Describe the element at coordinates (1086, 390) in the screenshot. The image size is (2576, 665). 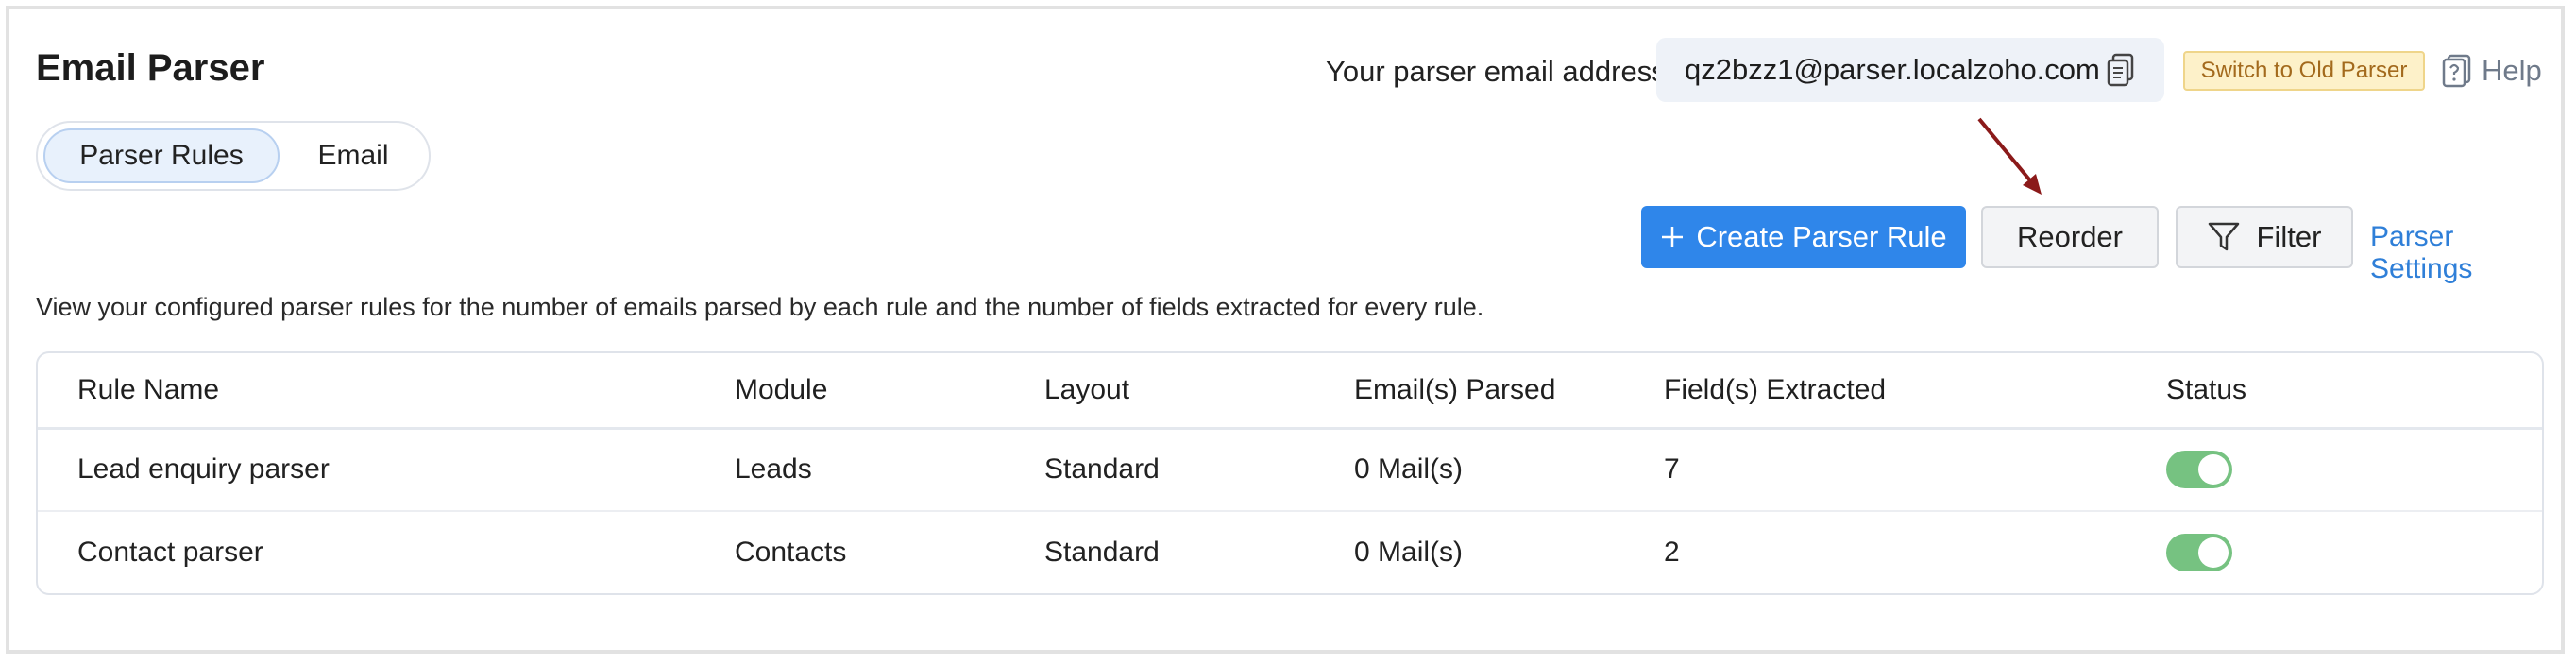
I see `column-header-layout: Layout` at that location.